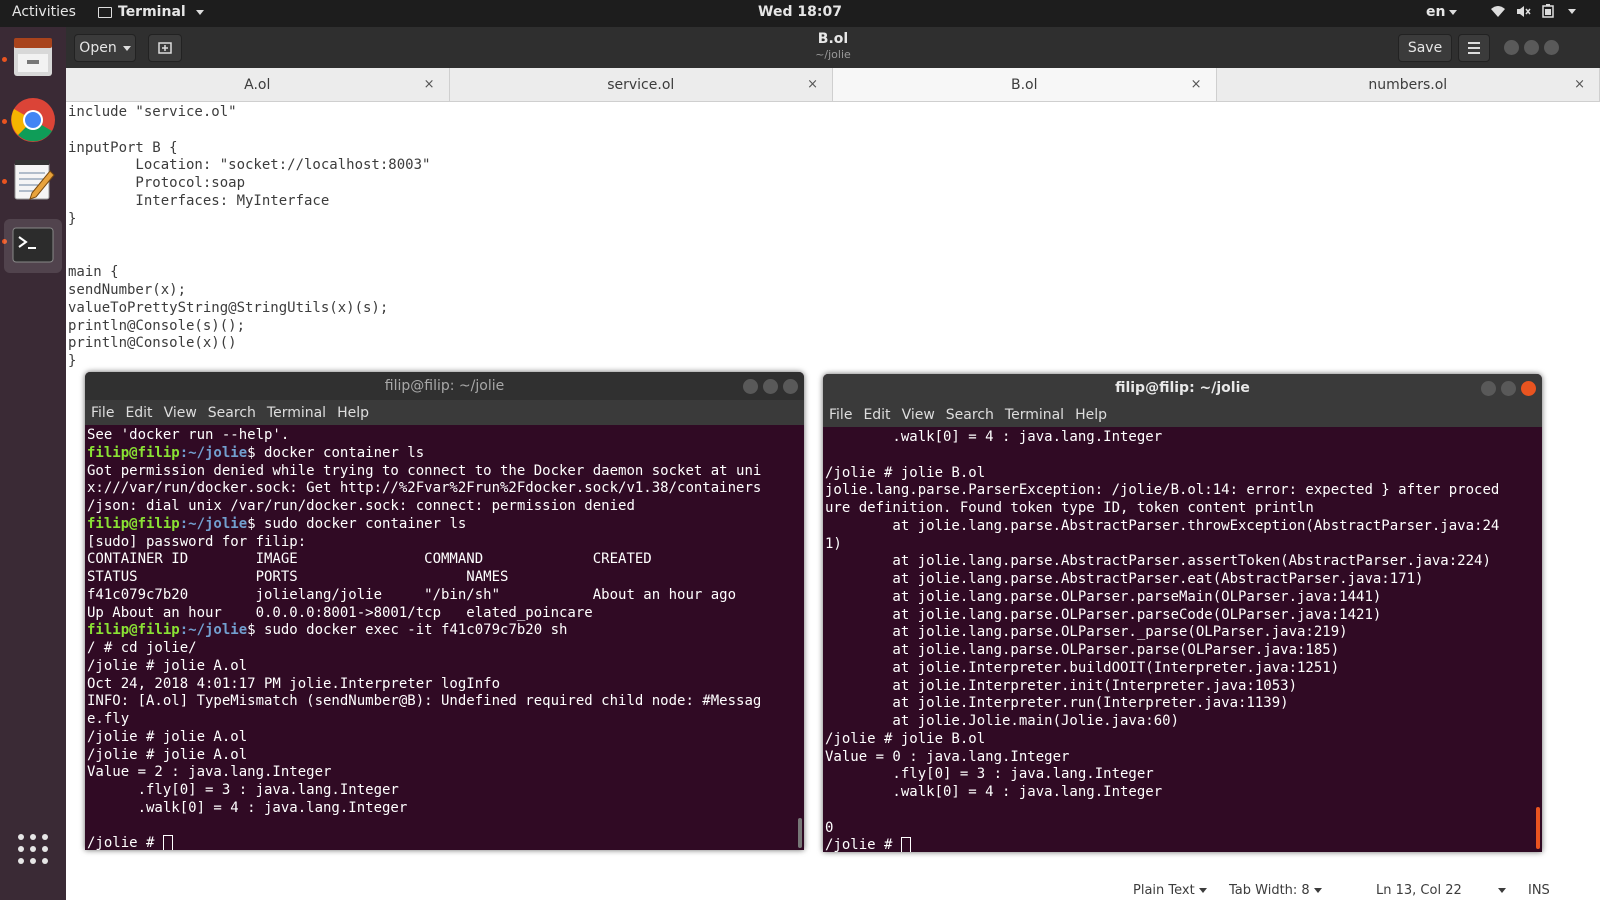 This screenshot has width=1600, height=900. I want to click on chrome-icon, so click(33, 120).